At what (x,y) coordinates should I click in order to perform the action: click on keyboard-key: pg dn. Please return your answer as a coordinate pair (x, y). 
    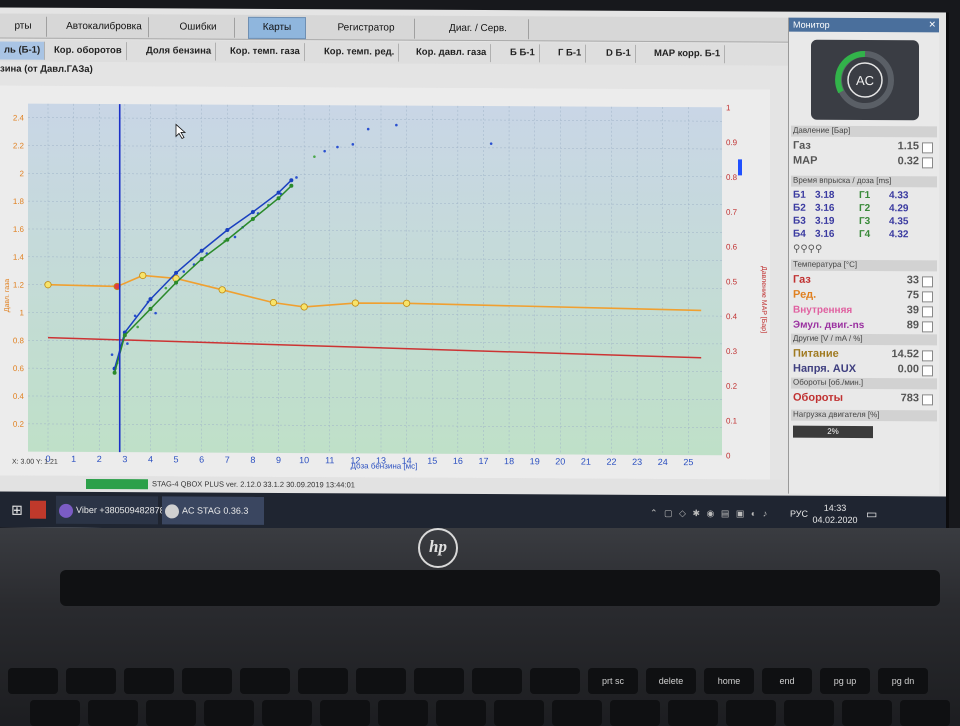
    Looking at the image, I should click on (903, 681).